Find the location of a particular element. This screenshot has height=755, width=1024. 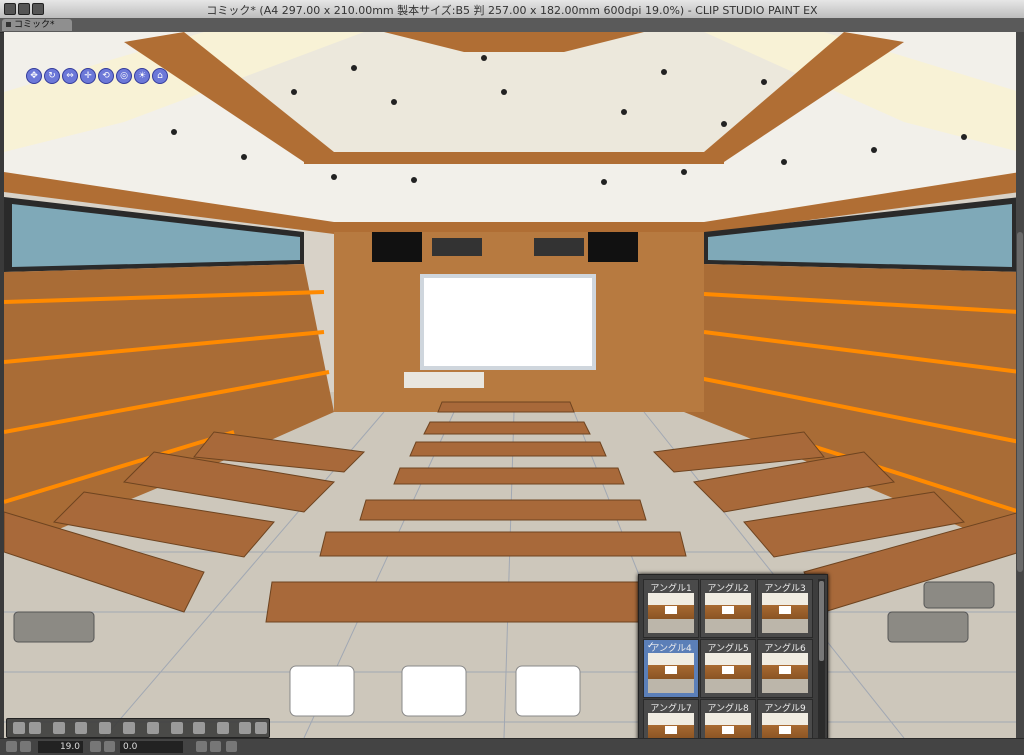

angle-item: アングル5 is located at coordinates (728, 668).